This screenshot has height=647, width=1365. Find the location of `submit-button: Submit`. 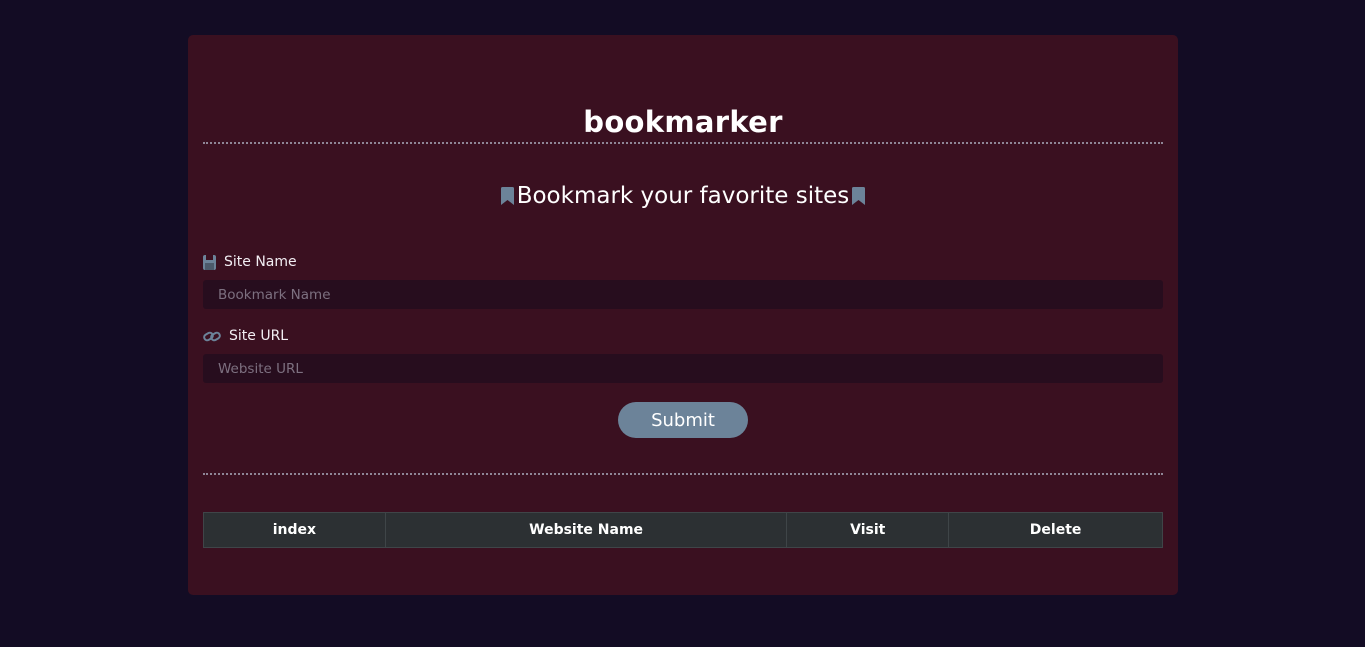

submit-button: Submit is located at coordinates (683, 420).